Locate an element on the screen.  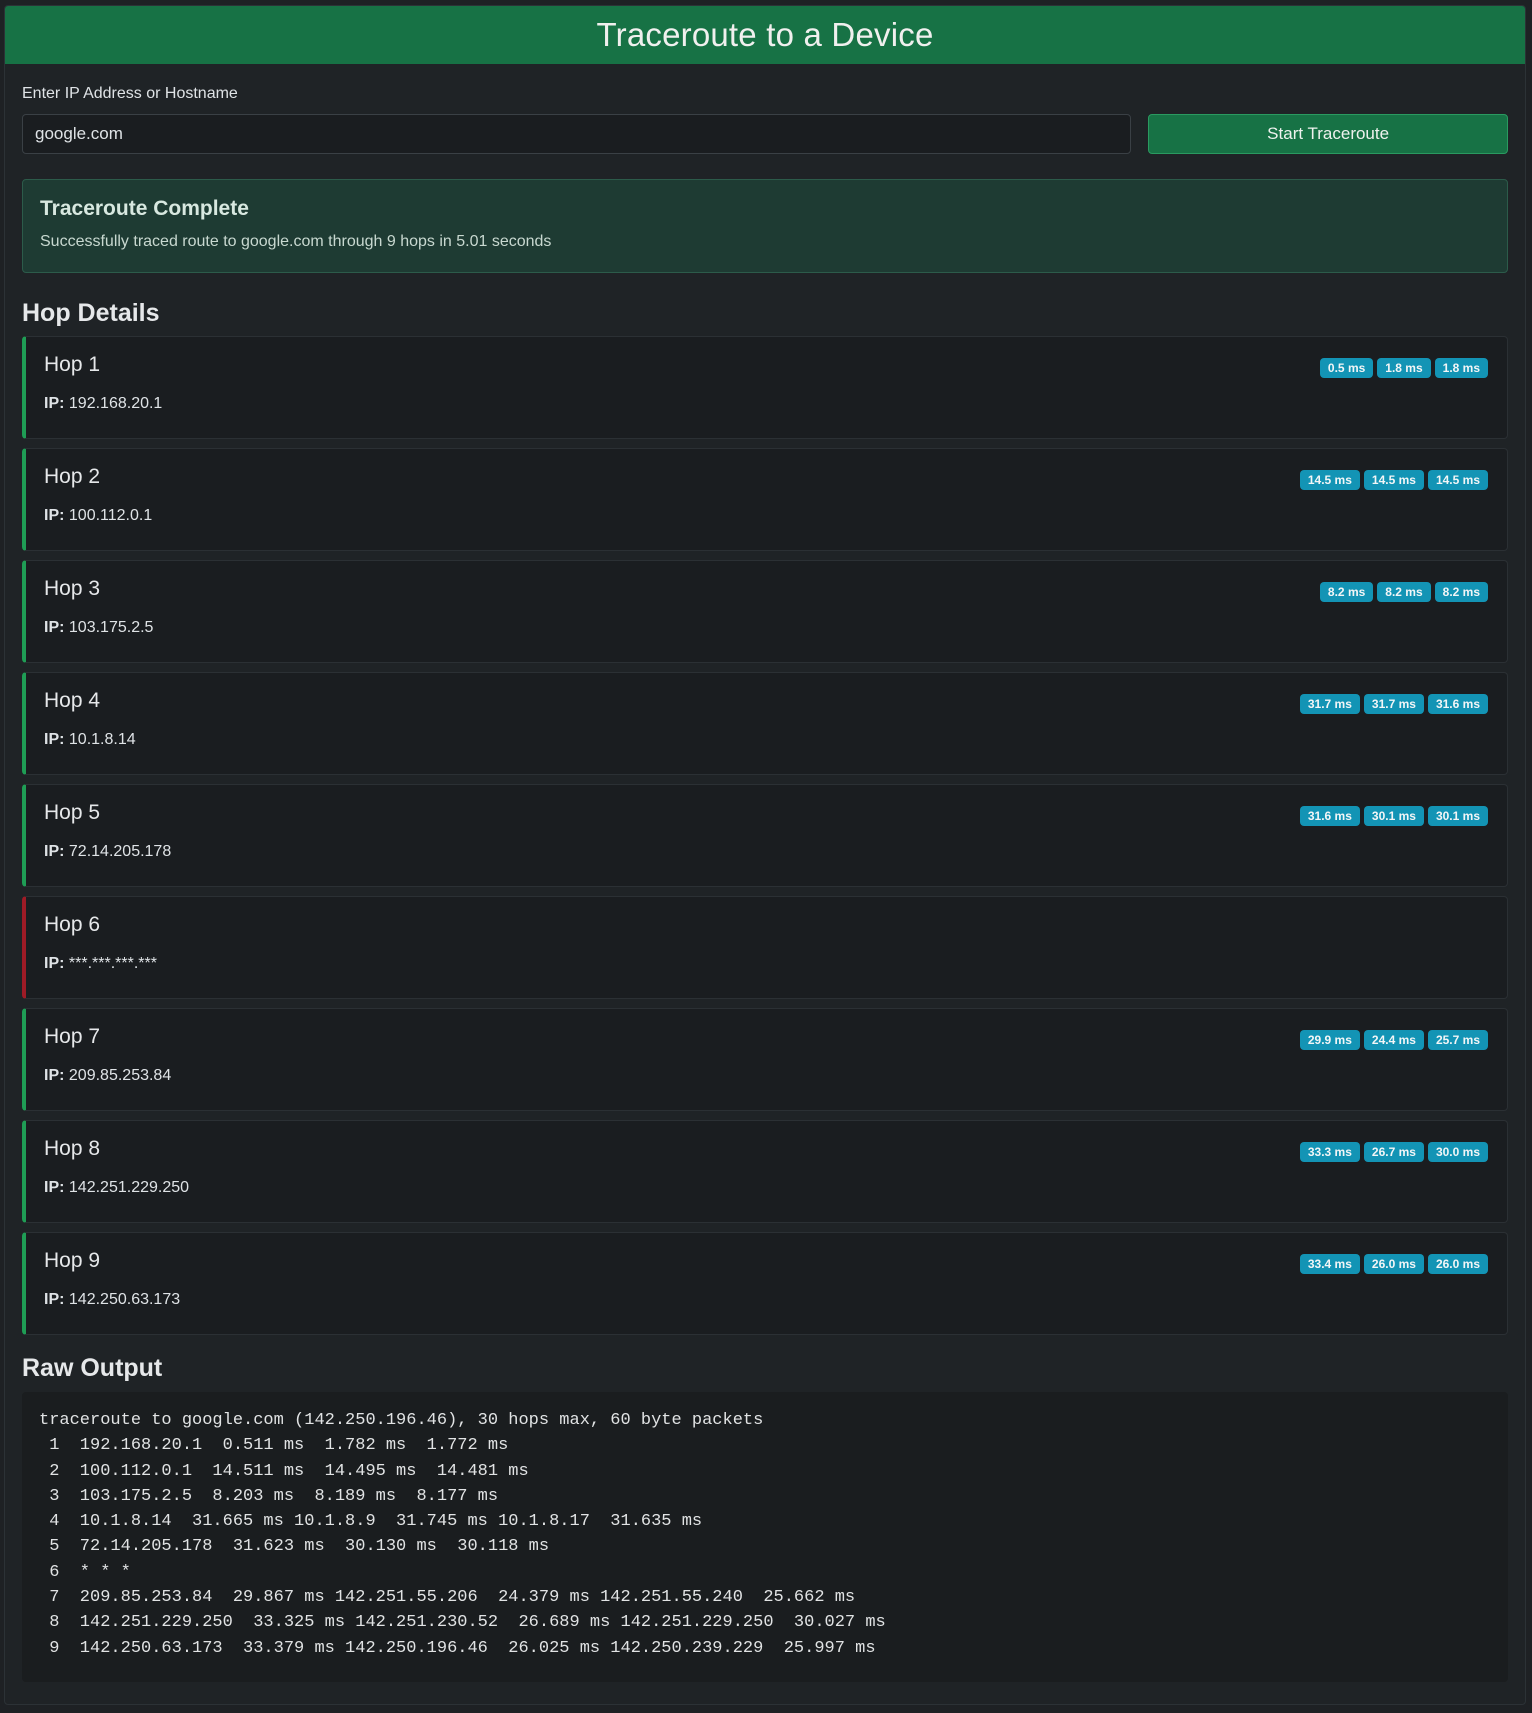
latency-badges: 33.3 ms 26.7 ms 30.0 ms is located at coordinates (1393, 1152).